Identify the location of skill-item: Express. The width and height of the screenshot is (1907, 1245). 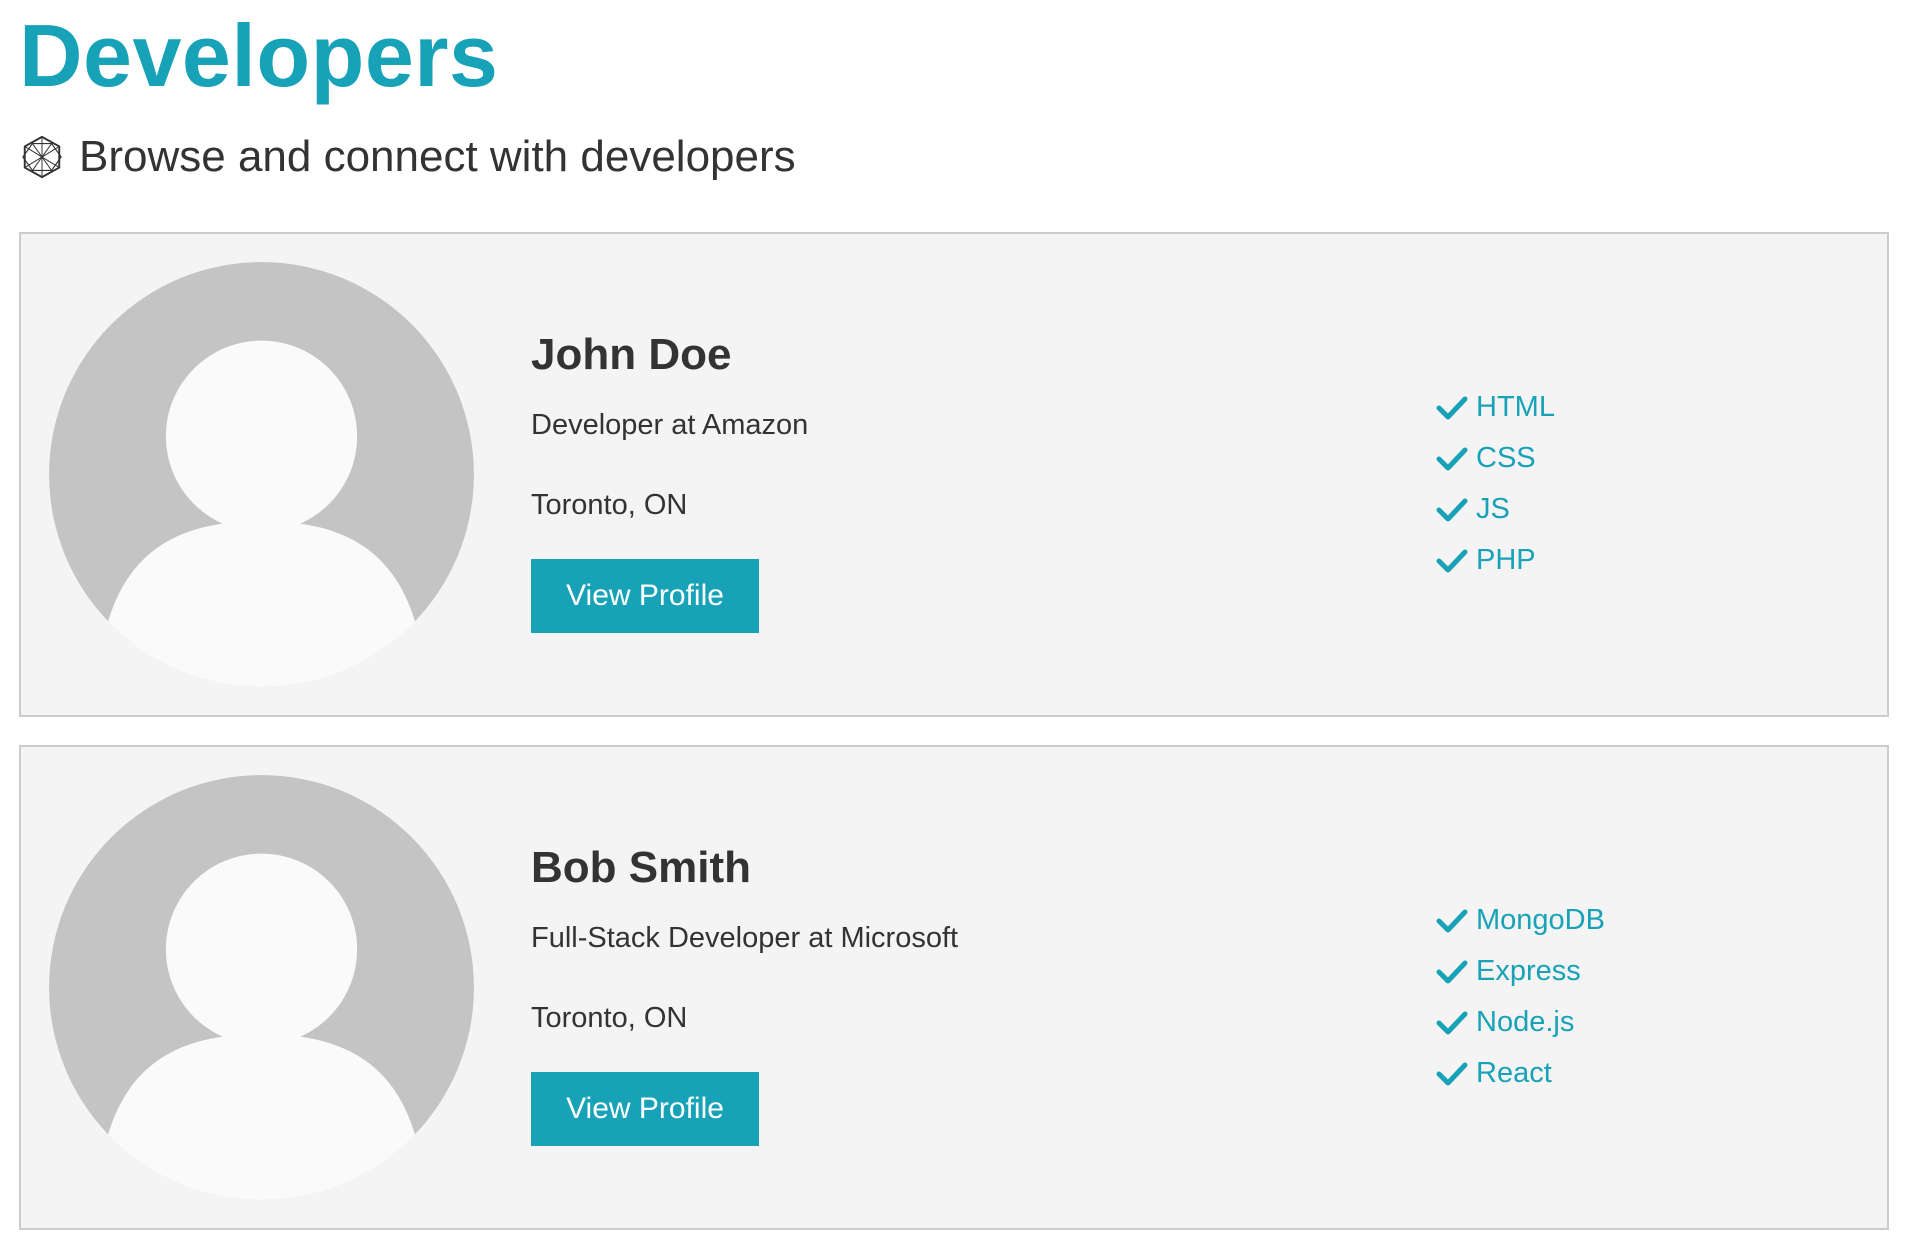
(1520, 971).